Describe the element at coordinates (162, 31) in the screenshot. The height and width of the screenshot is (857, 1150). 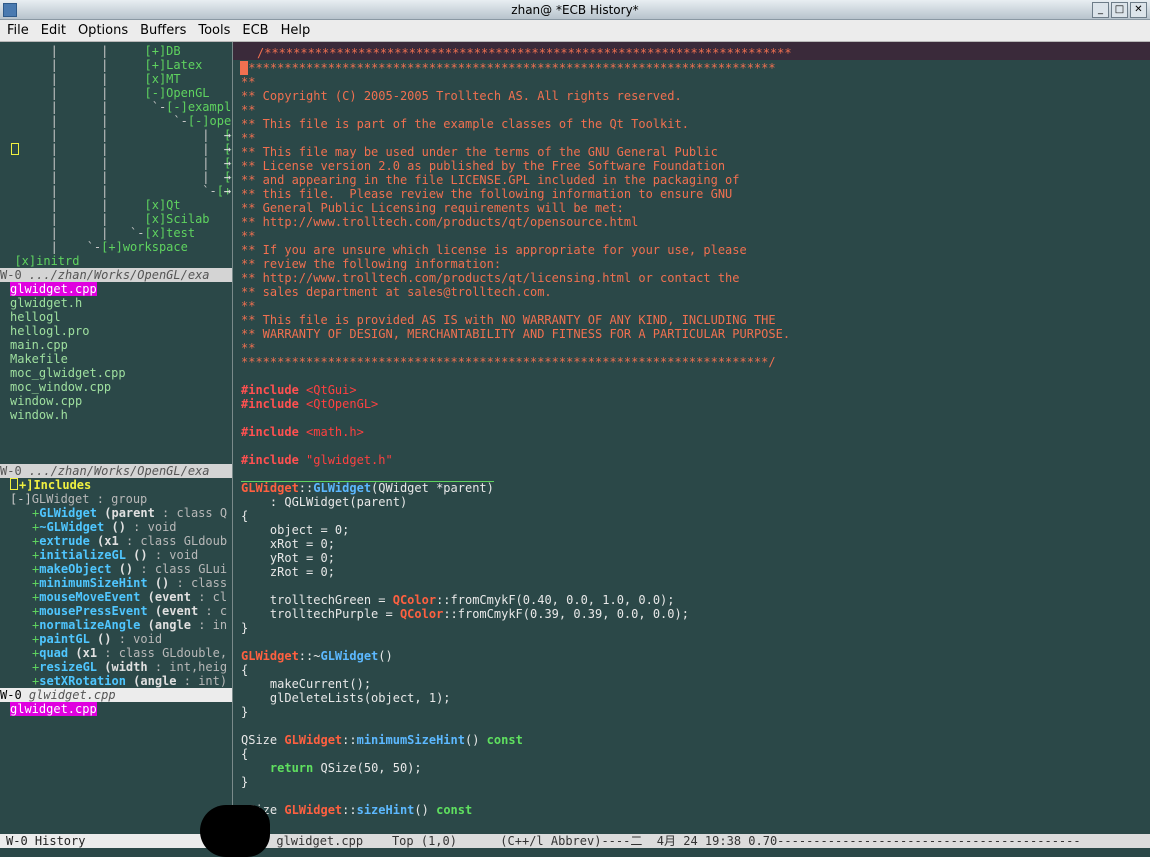
I see `menu-buffers: Buffers` at that location.